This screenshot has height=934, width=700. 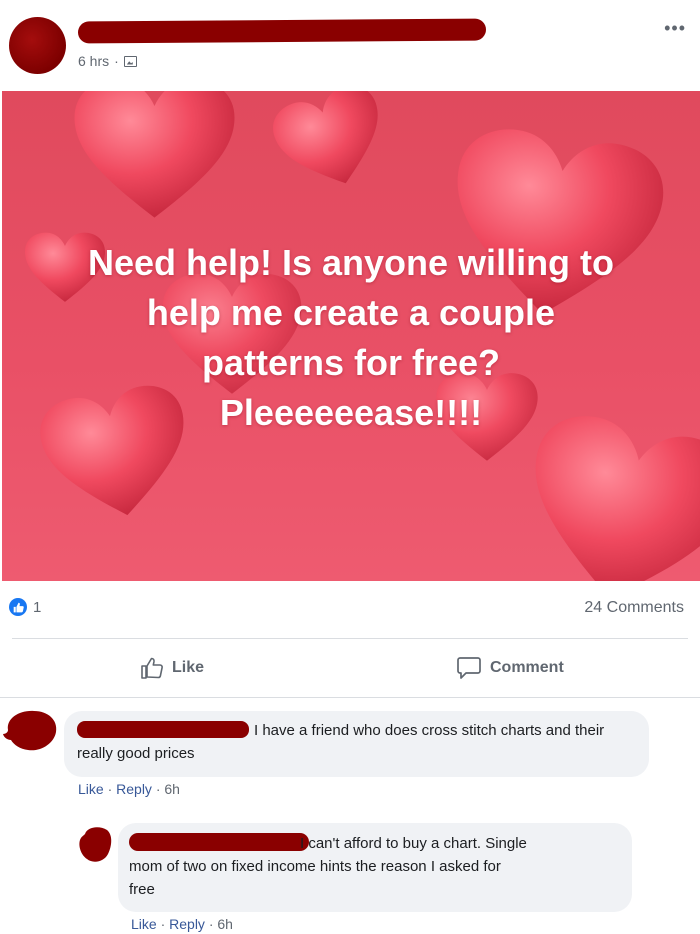 I want to click on privacy-icon, so click(x=130, y=61).